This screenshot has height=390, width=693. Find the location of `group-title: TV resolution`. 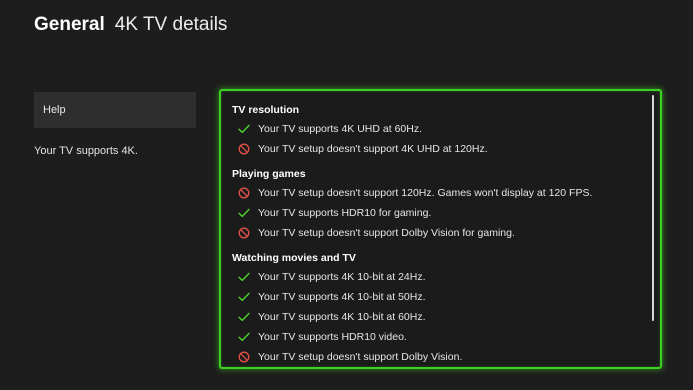

group-title: TV resolution is located at coordinates (266, 110).